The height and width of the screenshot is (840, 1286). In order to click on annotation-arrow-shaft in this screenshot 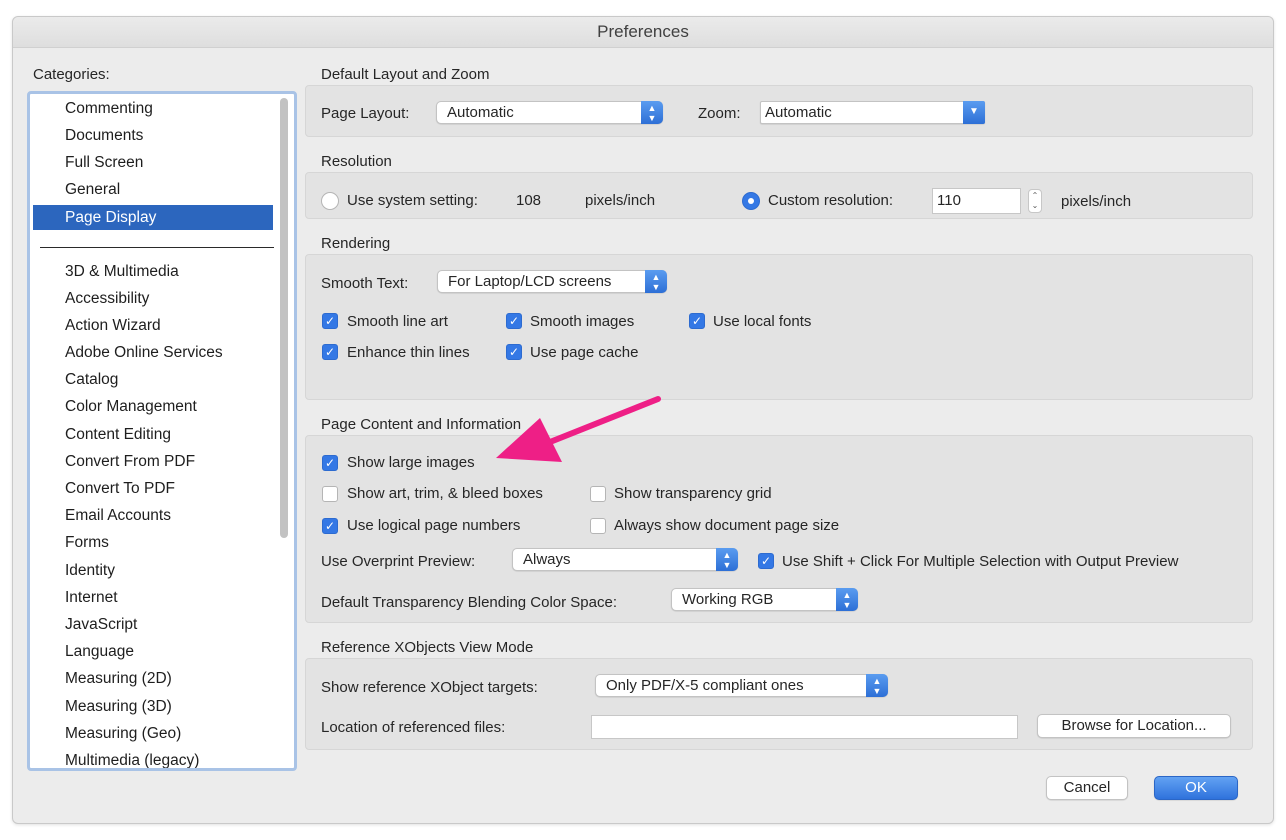, I will do `click(599, 422)`.